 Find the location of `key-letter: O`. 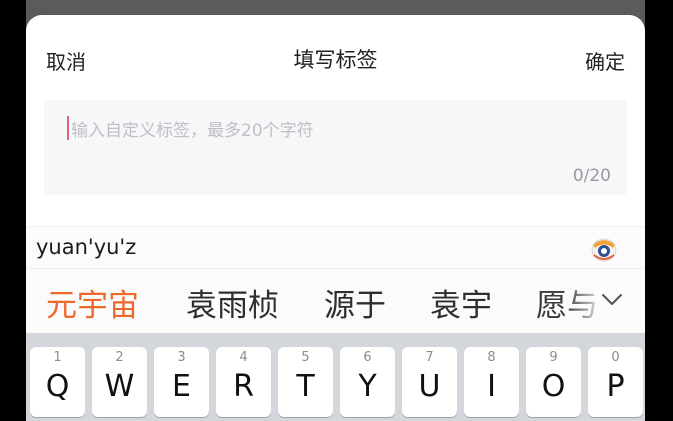

key-letter: O is located at coordinates (553, 386).